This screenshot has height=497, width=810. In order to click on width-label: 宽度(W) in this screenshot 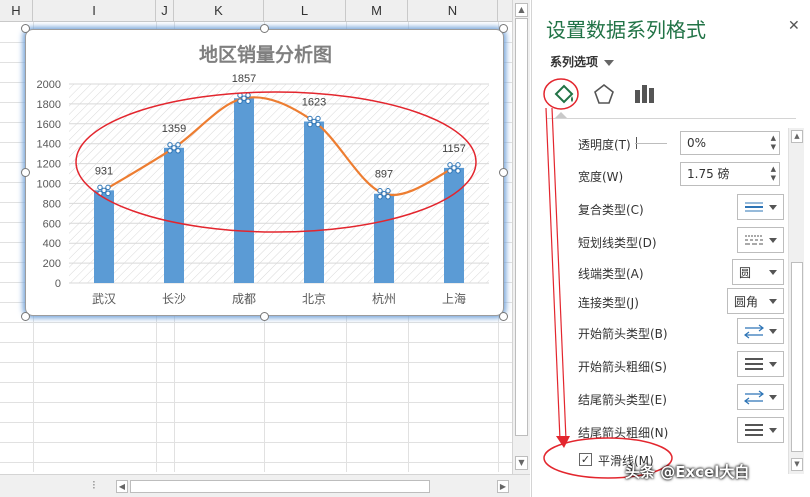, I will do `click(601, 177)`.